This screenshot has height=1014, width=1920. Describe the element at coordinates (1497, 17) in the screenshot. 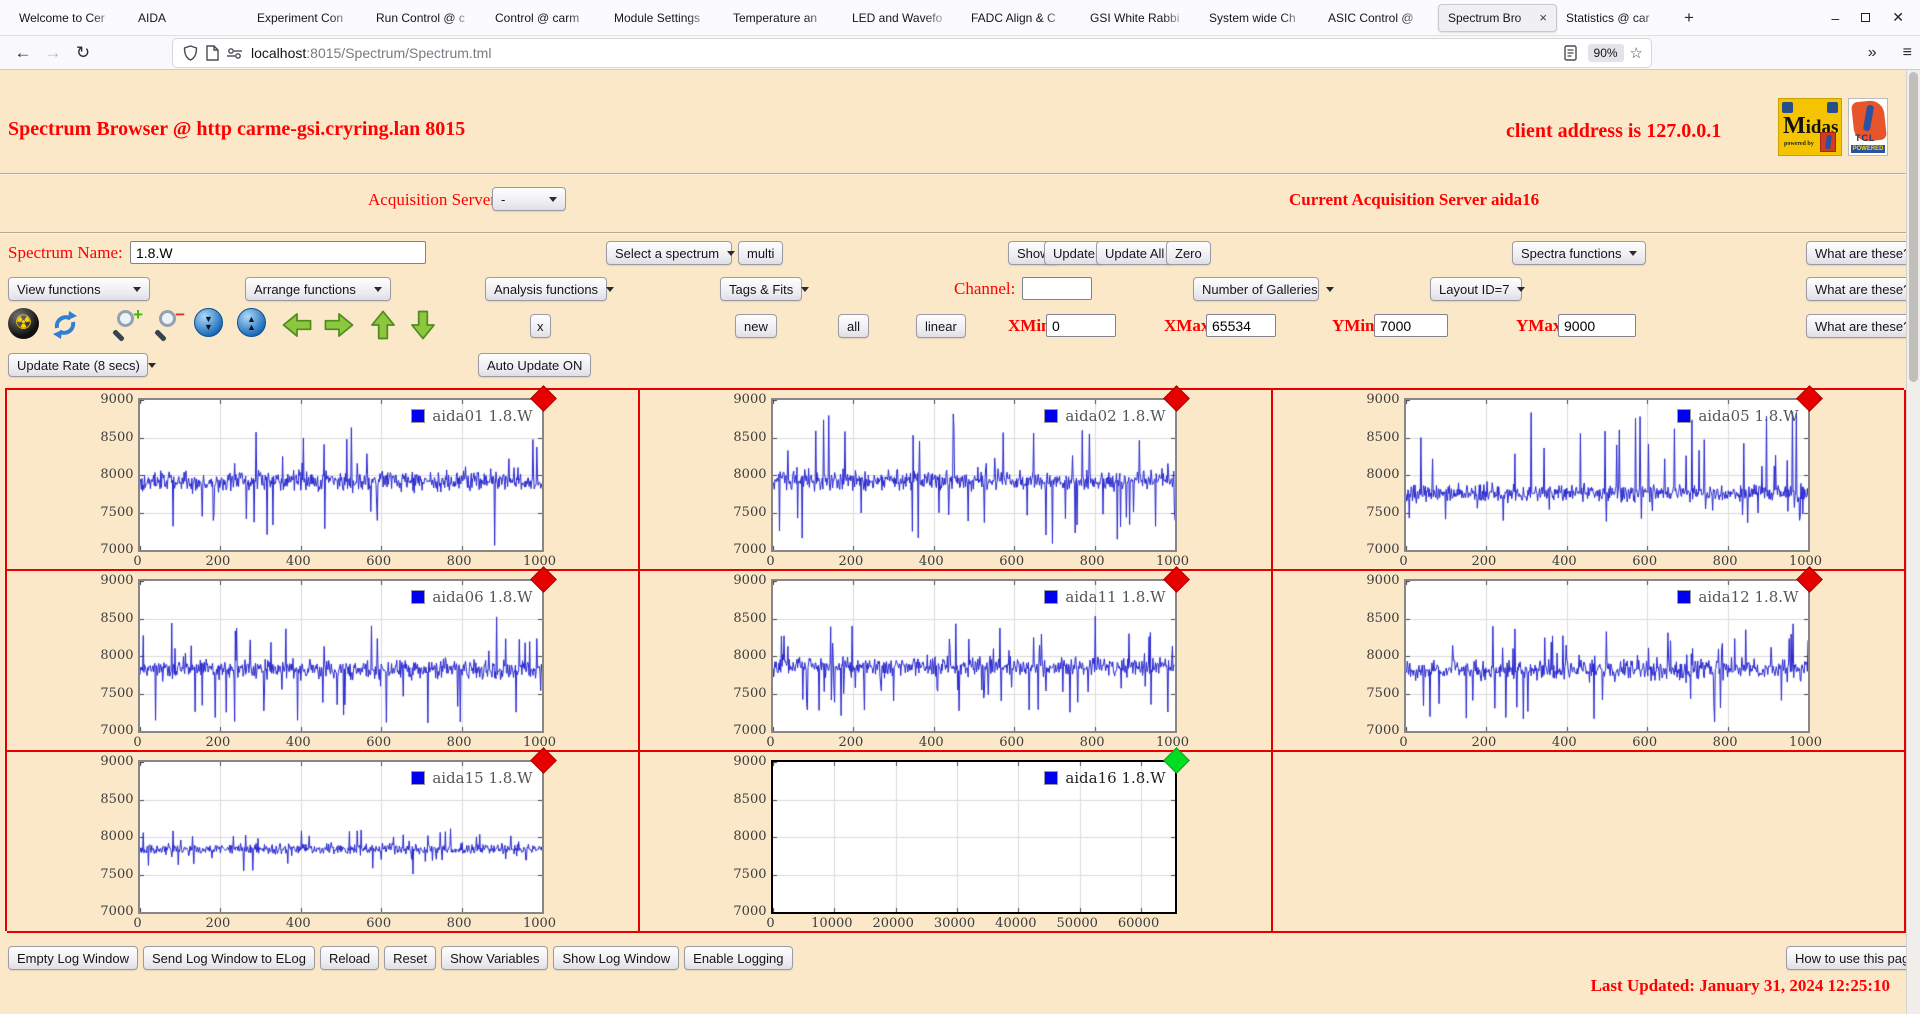

I see `browser-tab-active: Spectrum Bro ×` at that location.